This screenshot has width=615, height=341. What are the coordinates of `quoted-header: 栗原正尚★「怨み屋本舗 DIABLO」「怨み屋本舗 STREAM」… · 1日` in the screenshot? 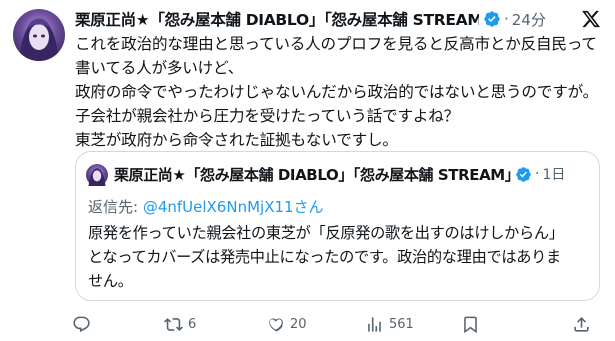 It's located at (354, 174).